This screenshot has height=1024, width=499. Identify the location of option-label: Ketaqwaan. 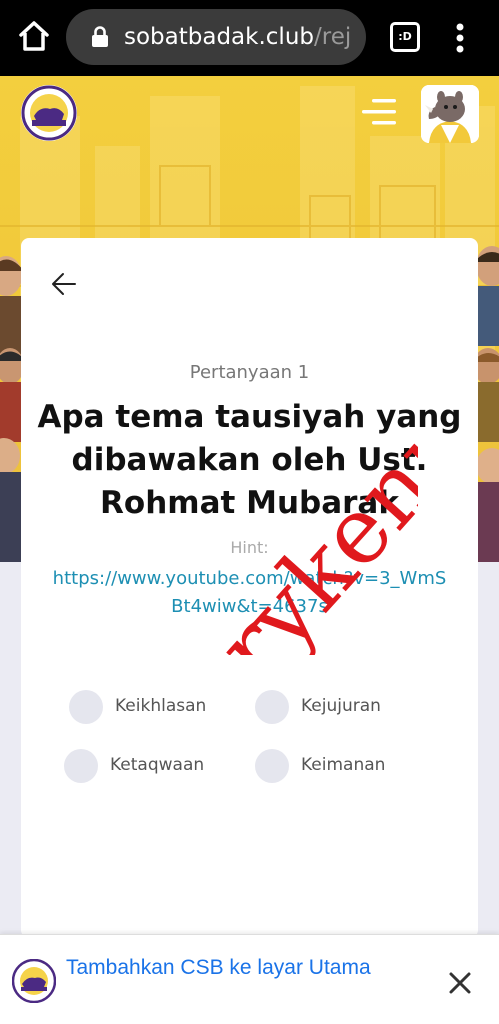
(157, 765).